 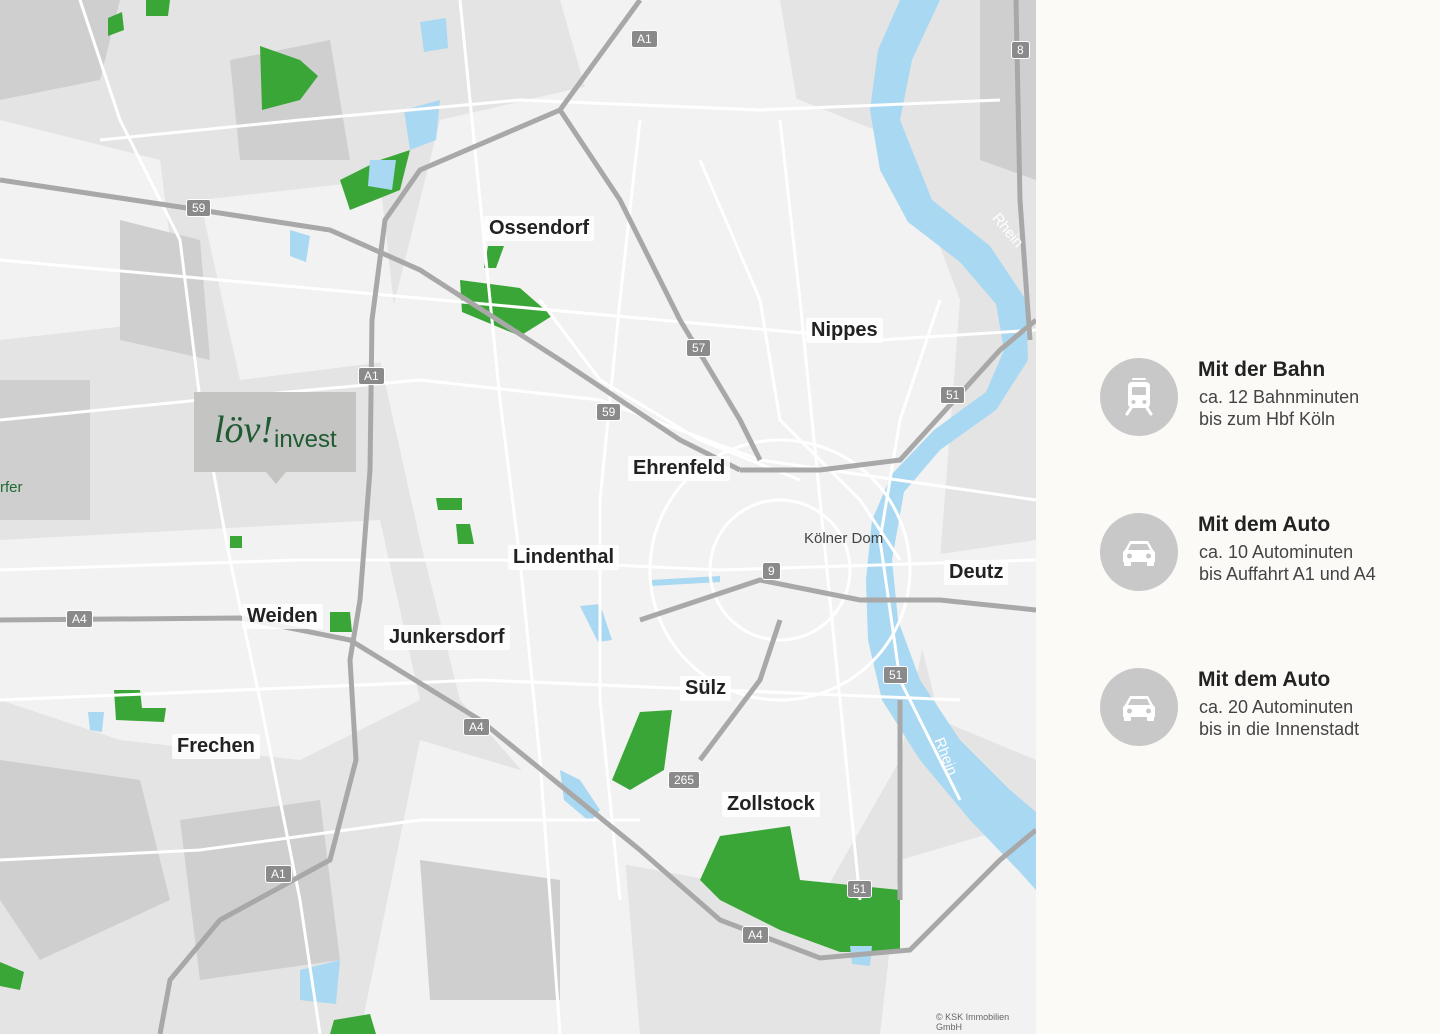 What do you see at coordinates (844, 538) in the screenshot?
I see `poi-label-kolner-dom: Kölner Dom` at bounding box center [844, 538].